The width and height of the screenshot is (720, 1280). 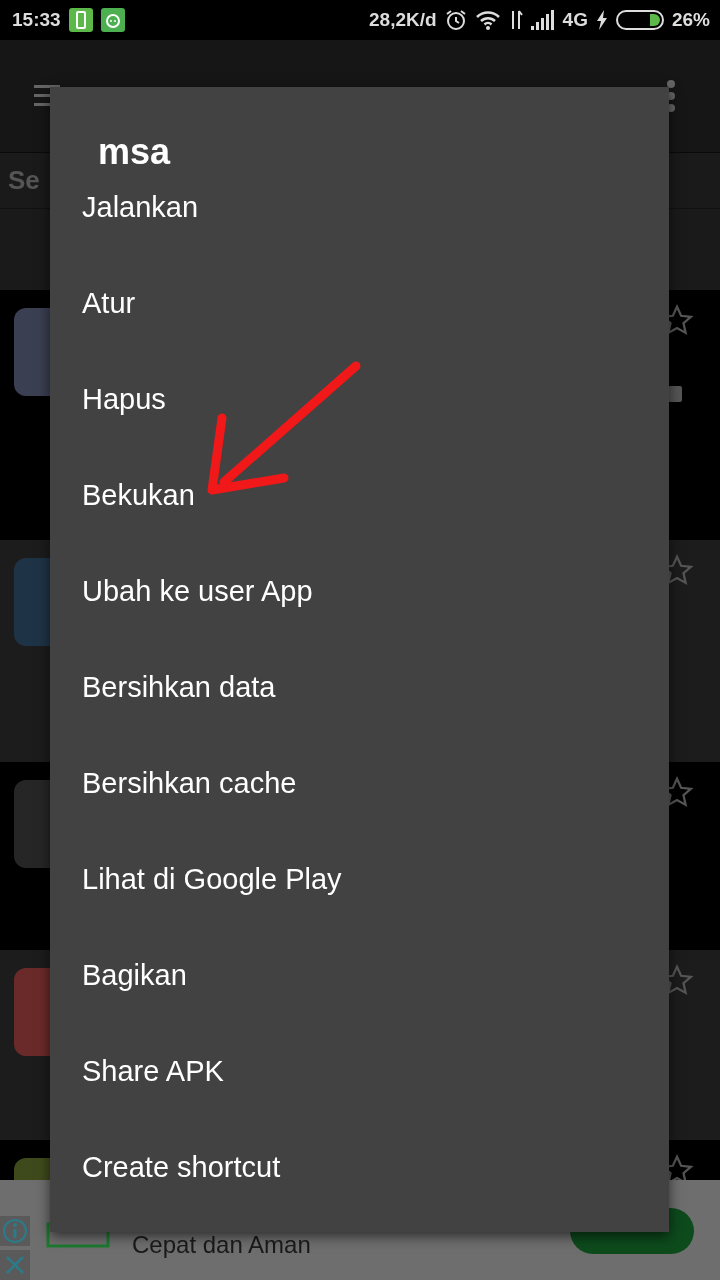 I want to click on more-options-icon, so click(x=671, y=95).